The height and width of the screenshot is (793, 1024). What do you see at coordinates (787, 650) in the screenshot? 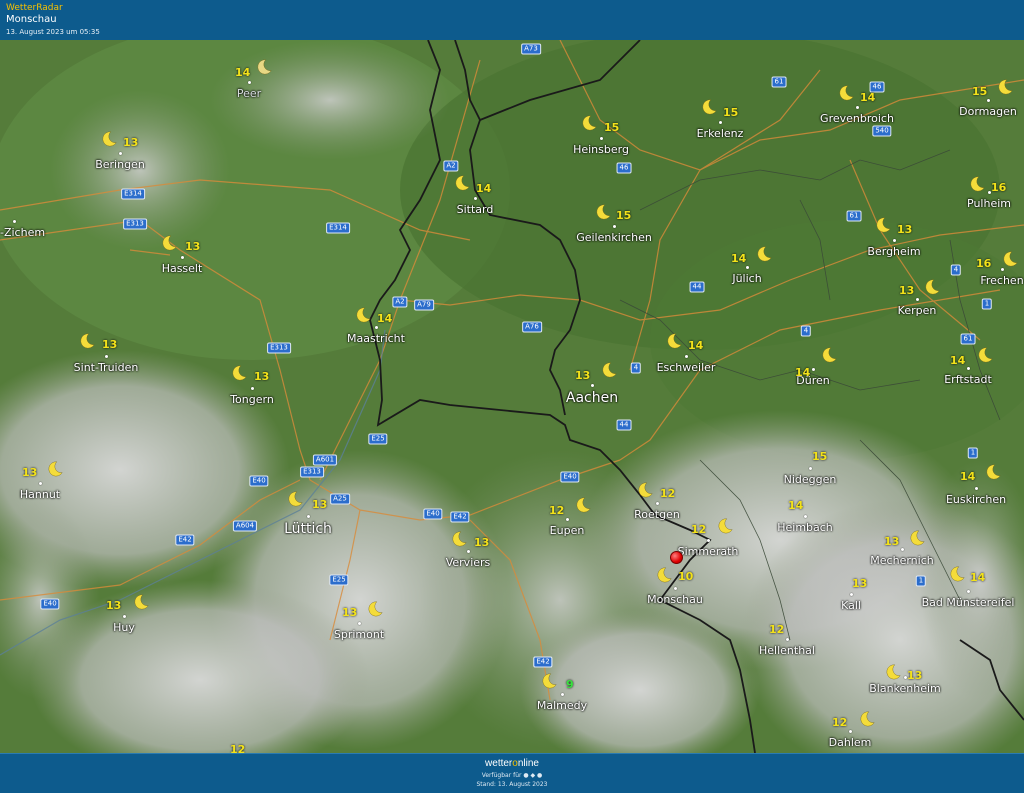
I see `city-label: Hellenthal` at bounding box center [787, 650].